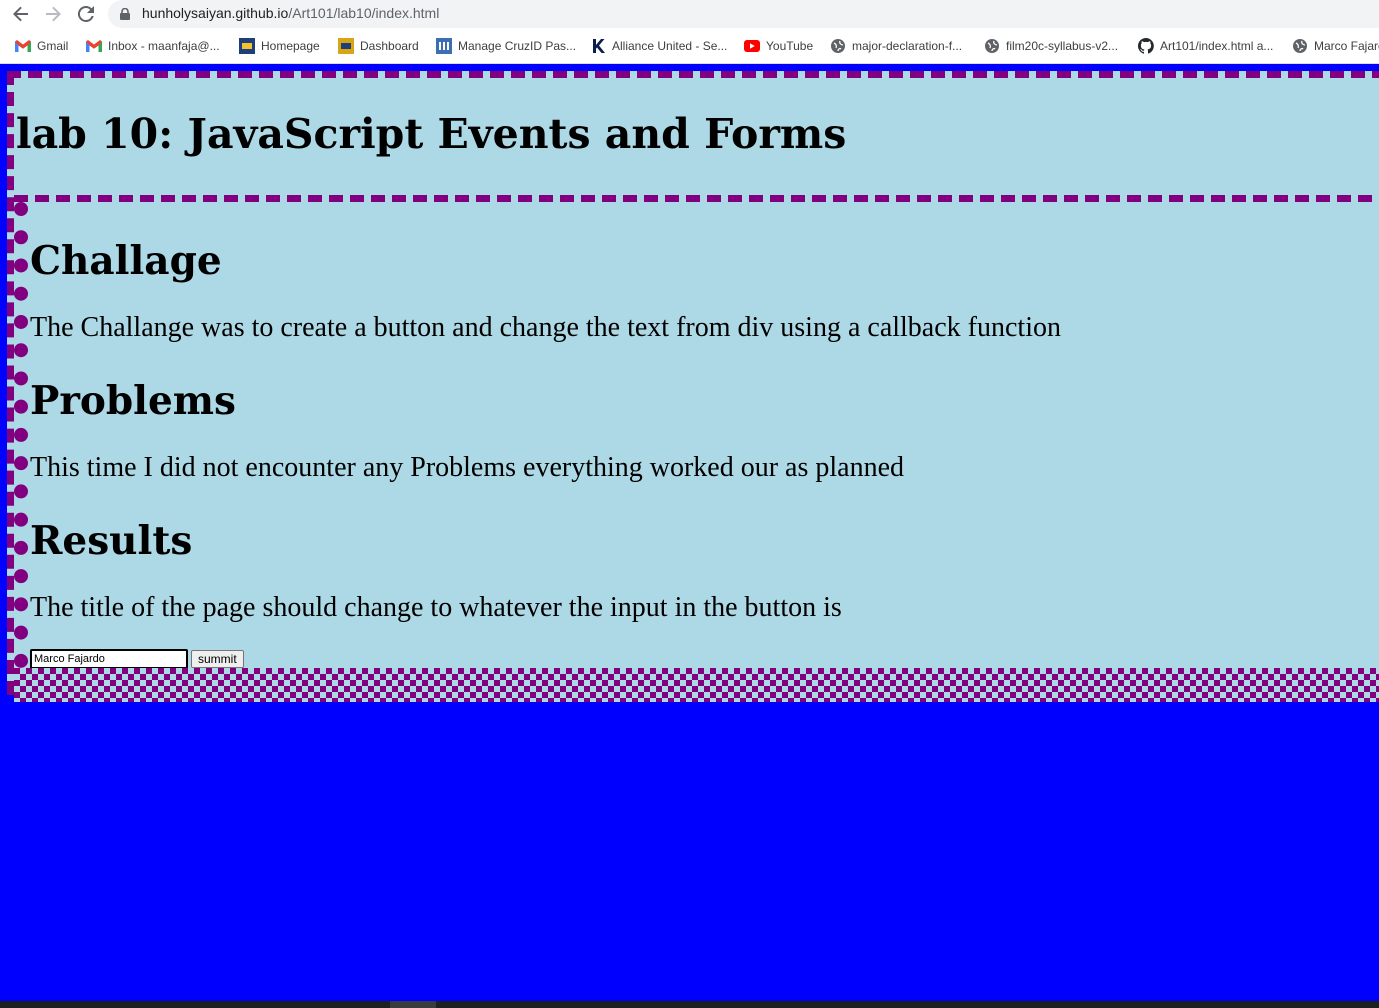 The width and height of the screenshot is (1379, 1008). What do you see at coordinates (53, 14) in the screenshot?
I see `forward-arrow-icon` at bounding box center [53, 14].